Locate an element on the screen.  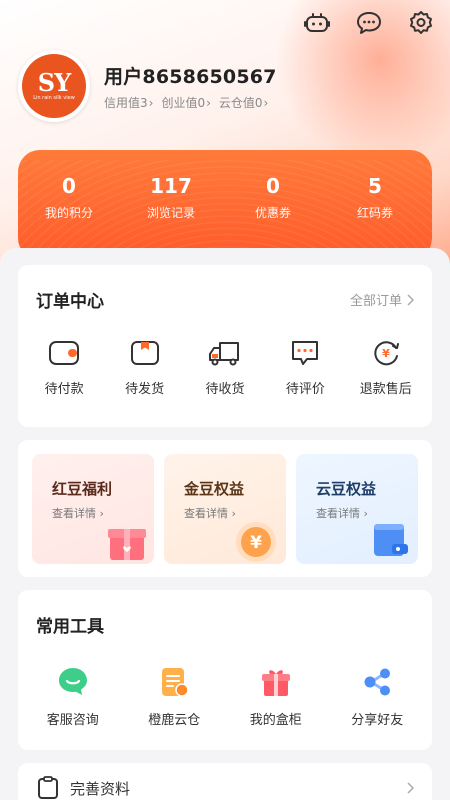
truck-icon is located at coordinates (225, 353).